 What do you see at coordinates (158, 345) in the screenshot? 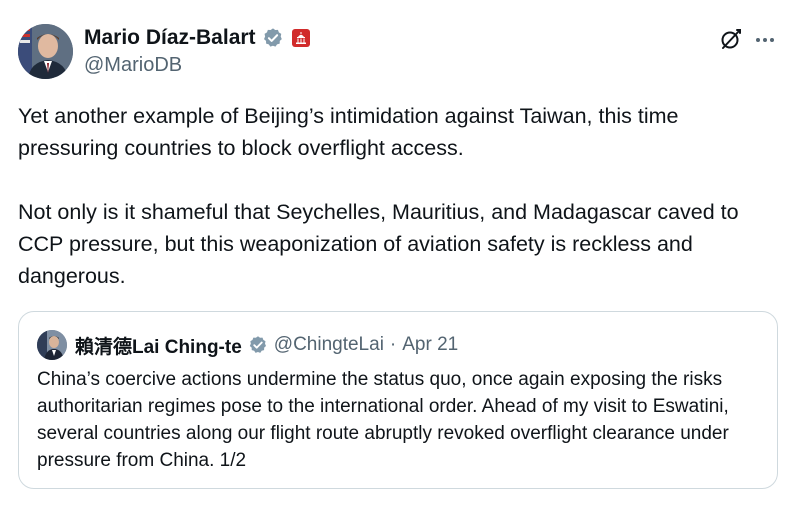
I see `quote-author-name: 賴清德Lai Ching-te` at bounding box center [158, 345].